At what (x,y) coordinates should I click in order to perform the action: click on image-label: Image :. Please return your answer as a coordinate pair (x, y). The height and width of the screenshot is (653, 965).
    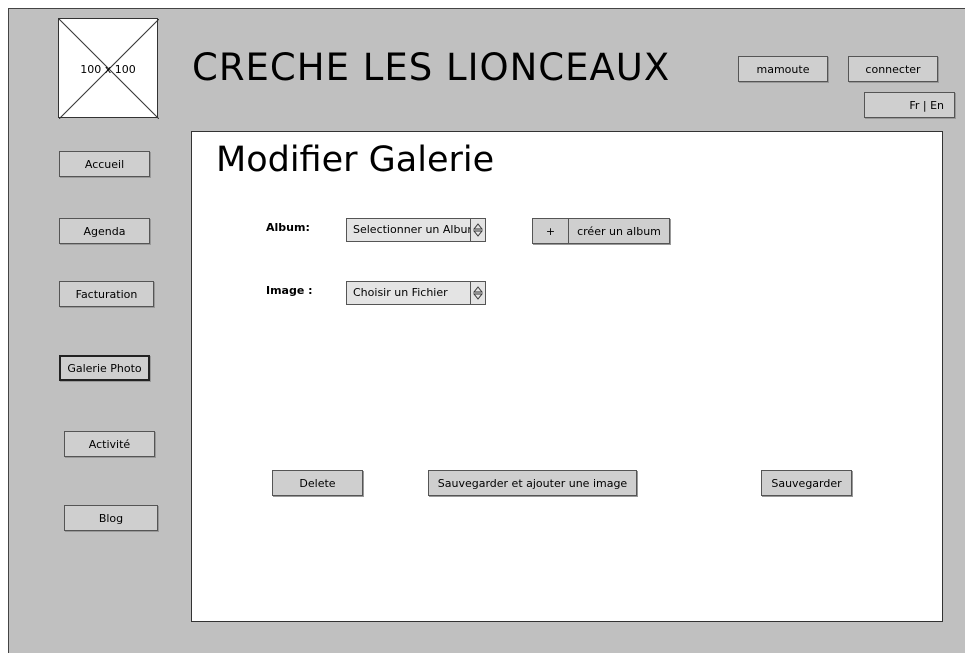
    Looking at the image, I should click on (289, 290).